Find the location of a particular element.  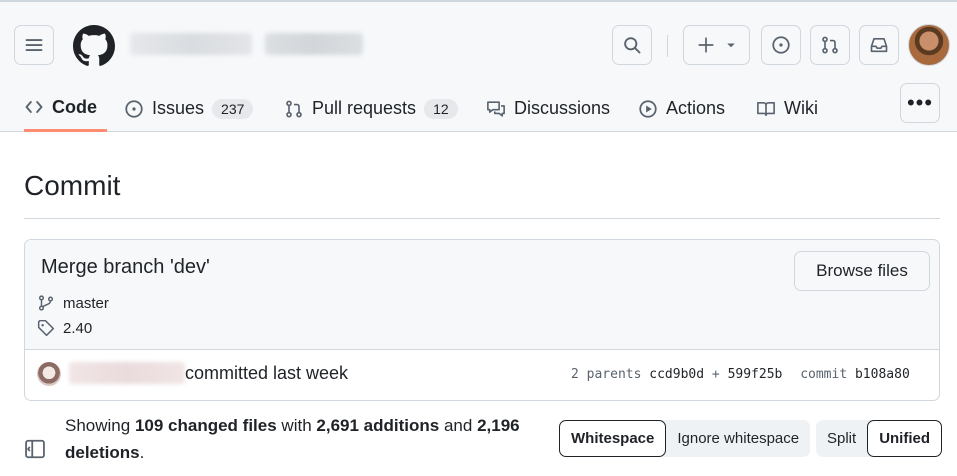

summary-text: Showing is located at coordinates (98, 425).